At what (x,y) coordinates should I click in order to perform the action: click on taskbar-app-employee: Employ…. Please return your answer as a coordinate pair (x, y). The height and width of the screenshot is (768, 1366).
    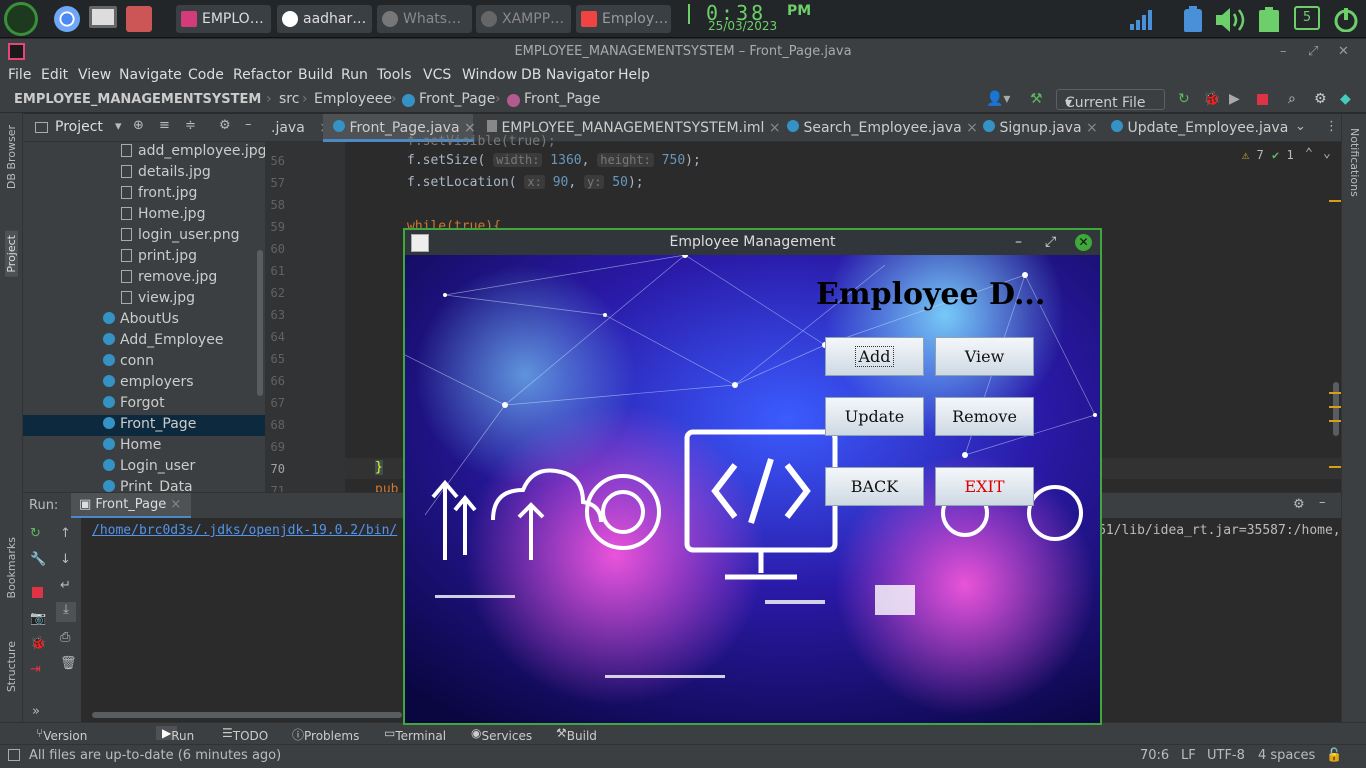
    Looking at the image, I should click on (623, 19).